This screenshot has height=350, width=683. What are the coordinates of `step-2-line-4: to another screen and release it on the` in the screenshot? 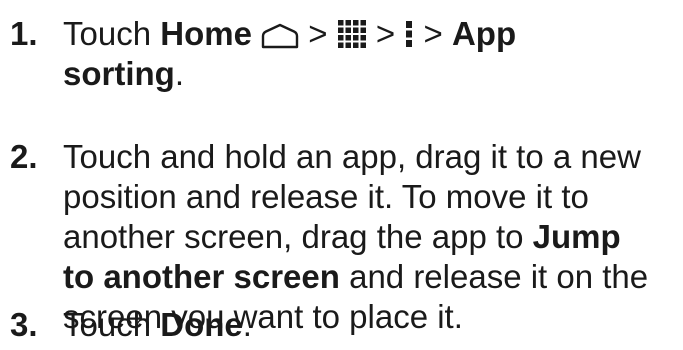 It's located at (370, 277).